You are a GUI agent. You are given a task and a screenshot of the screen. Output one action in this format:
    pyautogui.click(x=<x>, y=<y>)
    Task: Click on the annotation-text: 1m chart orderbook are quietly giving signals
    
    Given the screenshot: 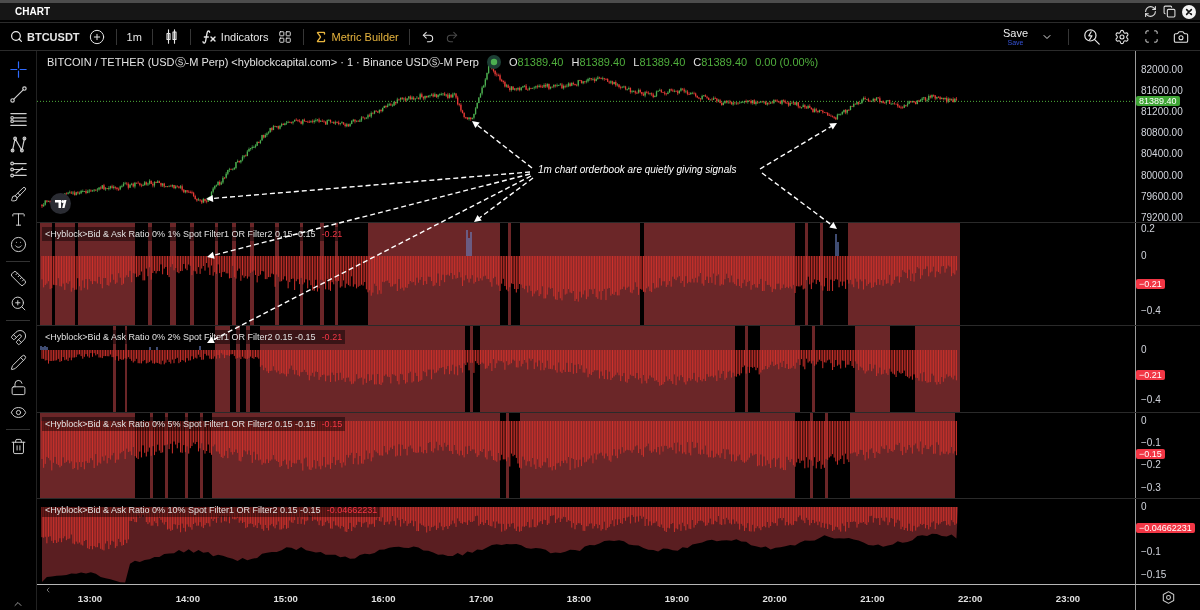 What is the action you would take?
    pyautogui.click(x=637, y=169)
    